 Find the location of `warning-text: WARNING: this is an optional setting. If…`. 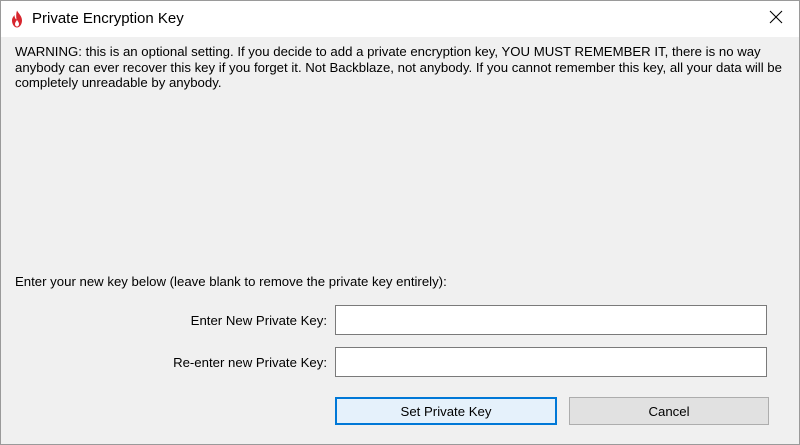

warning-text: WARNING: this is an optional setting. If… is located at coordinates (398, 67).